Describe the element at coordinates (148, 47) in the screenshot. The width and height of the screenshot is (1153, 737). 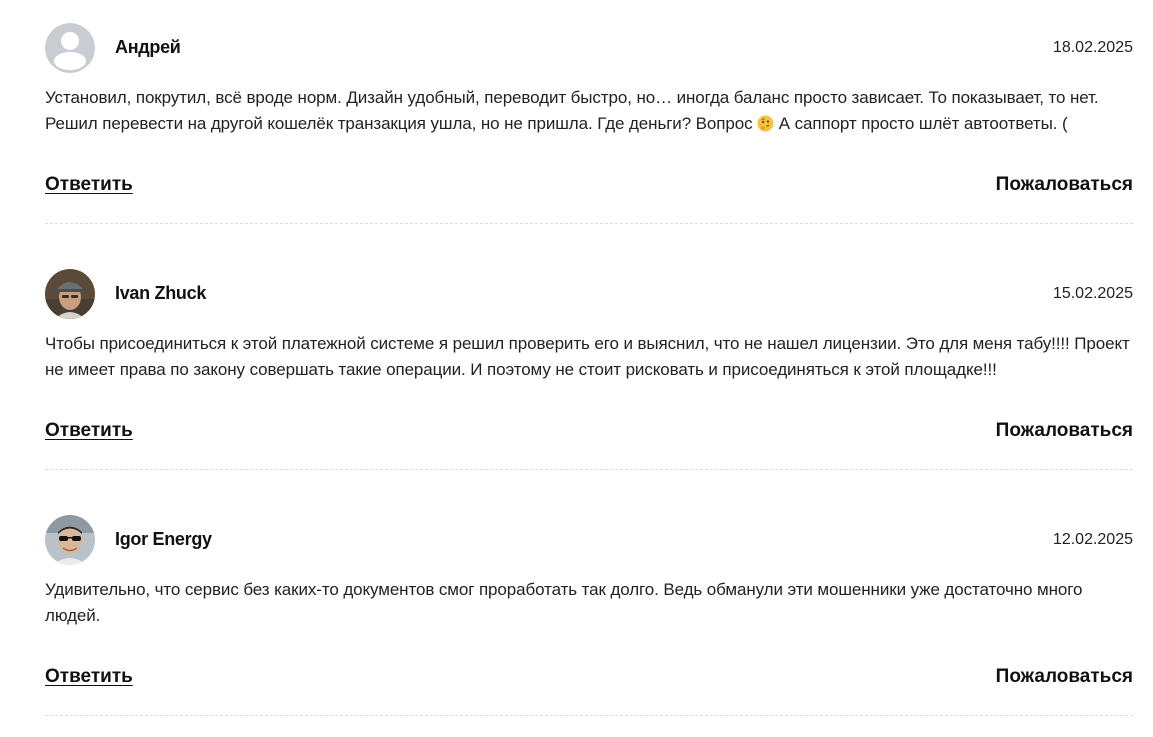
I see `comment-author: Андрей` at that location.